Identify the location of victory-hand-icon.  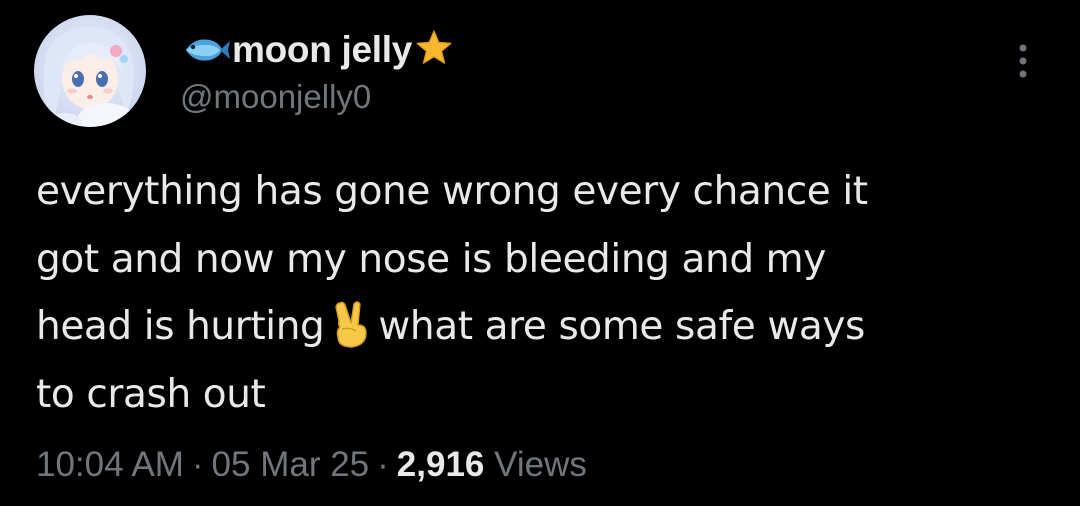
(351, 324).